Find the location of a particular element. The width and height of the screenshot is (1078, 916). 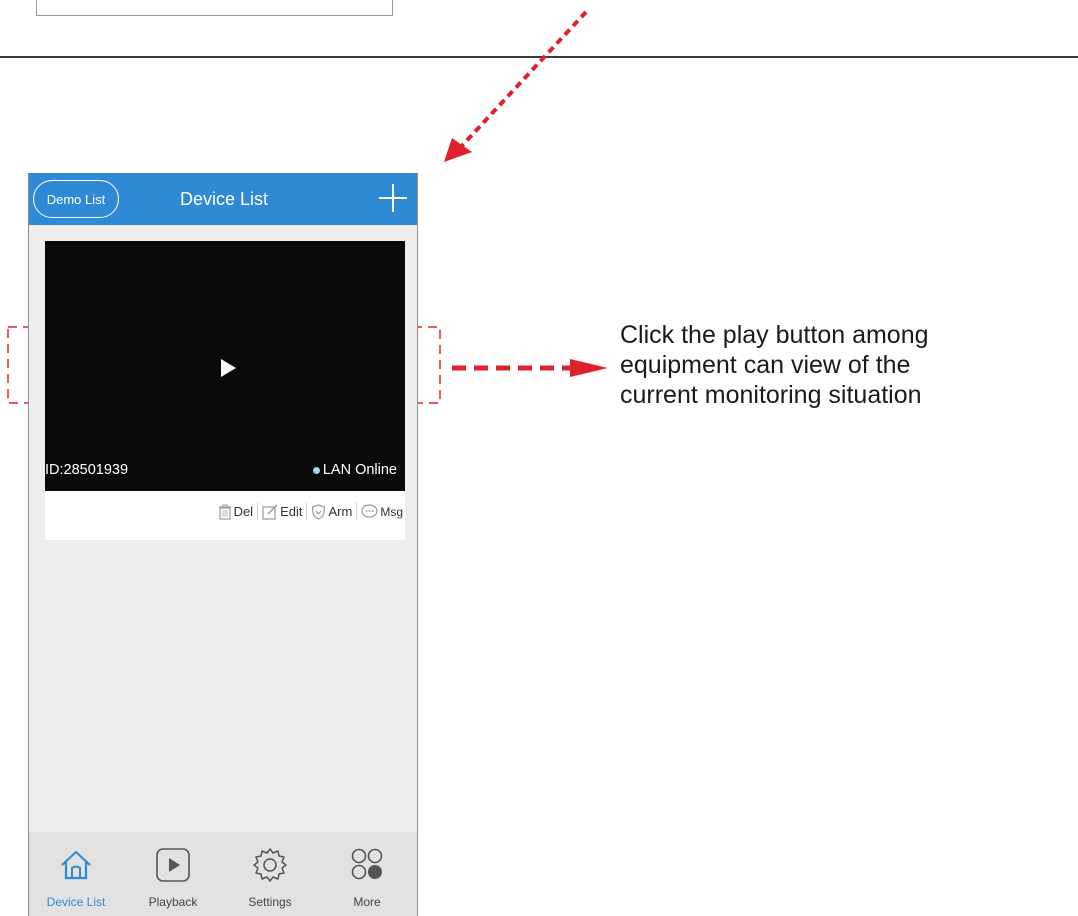

section-divider is located at coordinates (539, 57).